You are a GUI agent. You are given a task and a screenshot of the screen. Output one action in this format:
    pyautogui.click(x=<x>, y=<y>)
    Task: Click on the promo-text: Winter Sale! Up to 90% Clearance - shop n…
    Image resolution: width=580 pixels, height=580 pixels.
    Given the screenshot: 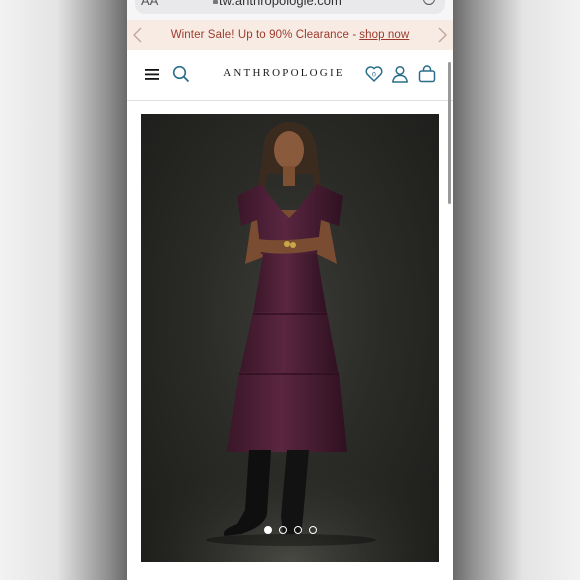 What is the action you would take?
    pyautogui.click(x=290, y=35)
    